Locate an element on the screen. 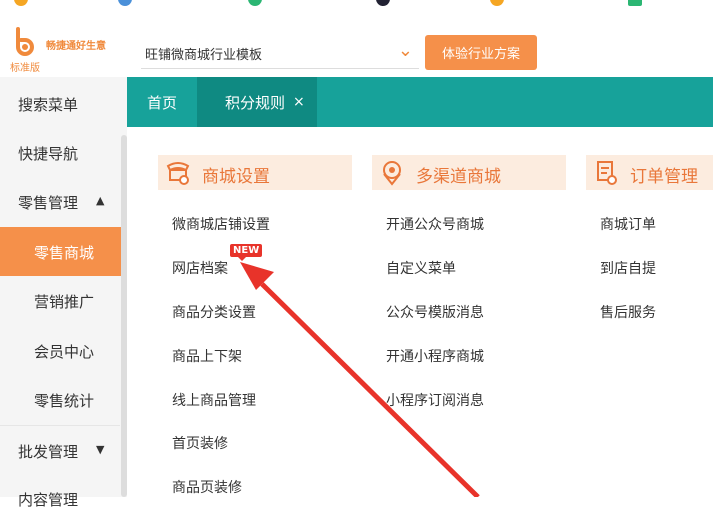  caret-down-icon: ▼ is located at coordinates (100, 449).